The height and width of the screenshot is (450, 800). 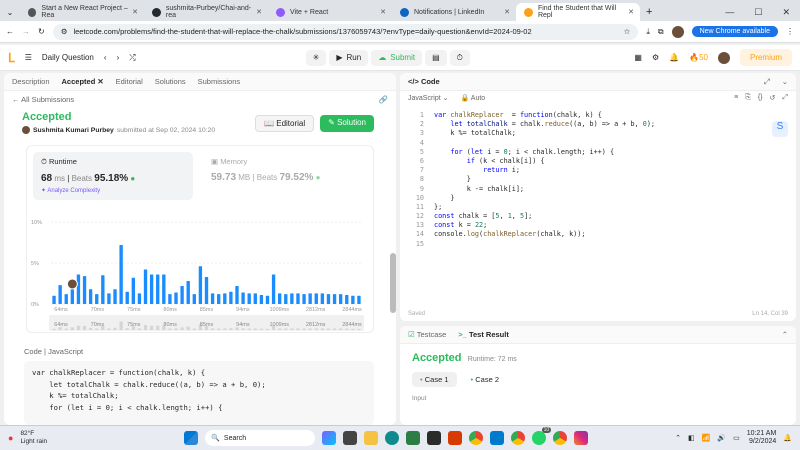 What do you see at coordinates (787, 438) in the screenshot?
I see `notification-bell-icon: 🔔` at bounding box center [787, 438].